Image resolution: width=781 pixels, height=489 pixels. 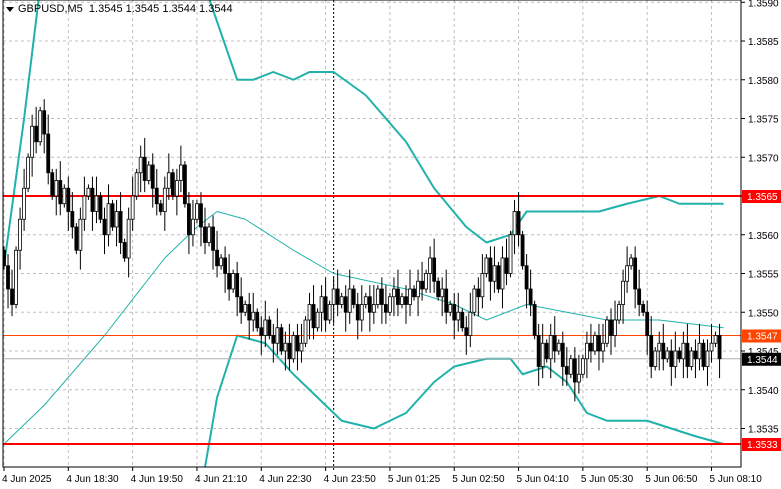 I want to click on time-label: 5 Jun 08:10, so click(x=736, y=479).